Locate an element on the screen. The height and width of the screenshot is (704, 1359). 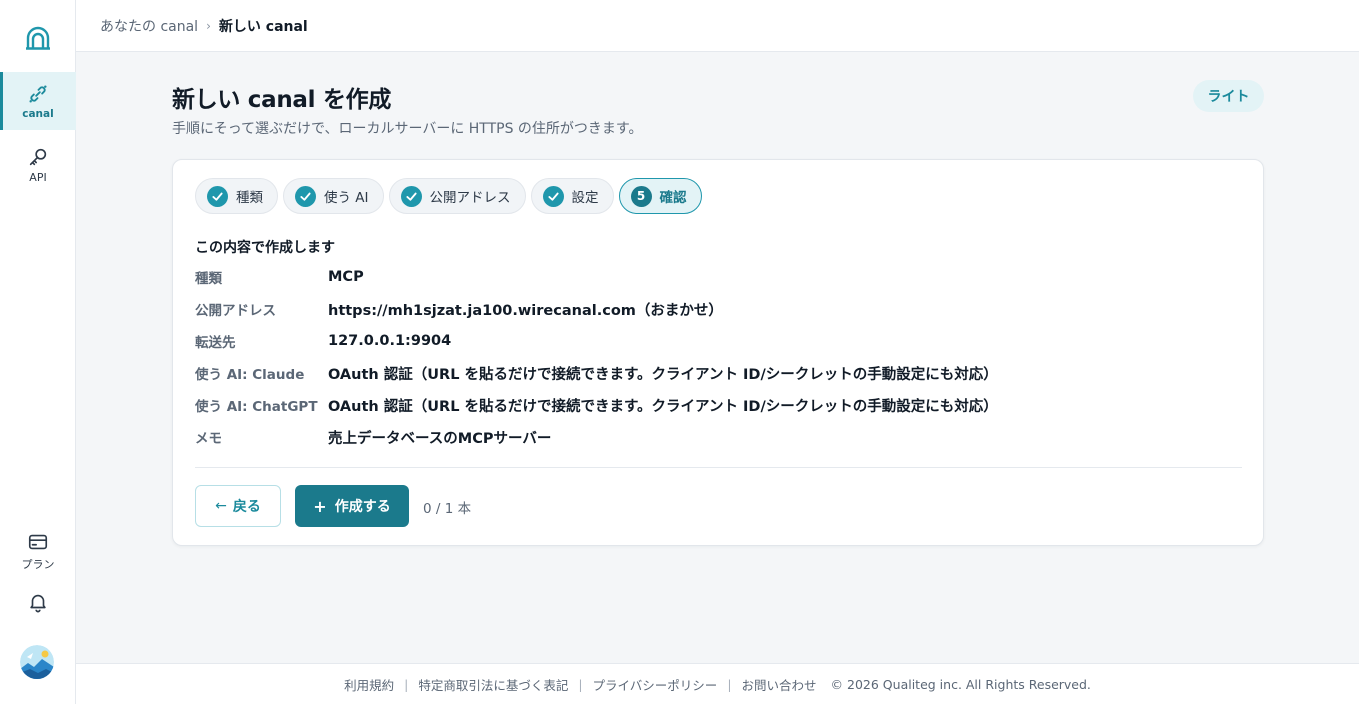
summary-key: 使う AI: Claude is located at coordinates (250, 375).